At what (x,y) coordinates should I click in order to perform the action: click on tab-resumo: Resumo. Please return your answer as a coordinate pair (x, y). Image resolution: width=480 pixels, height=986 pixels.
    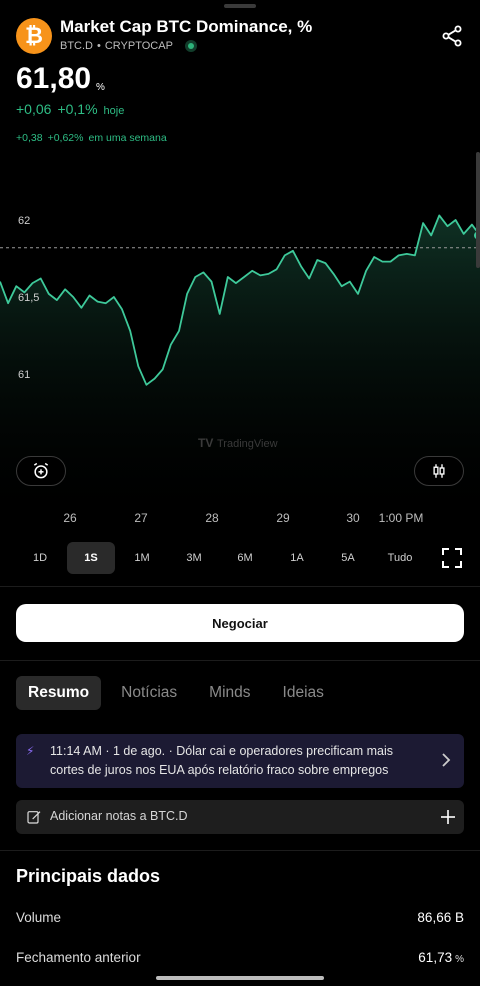
    Looking at the image, I should click on (59, 693).